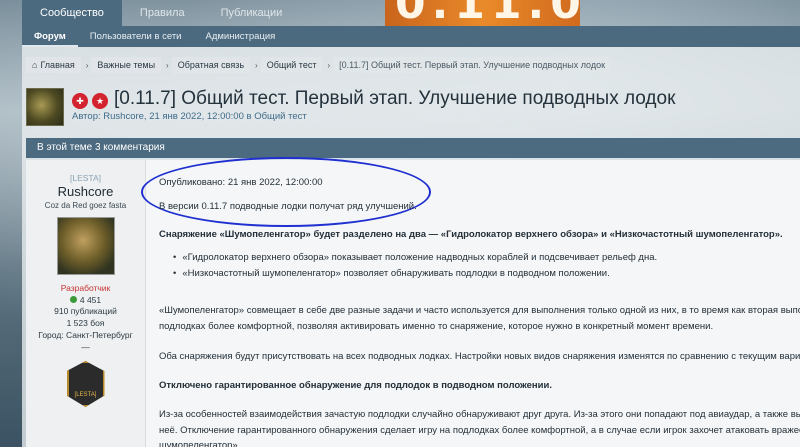 This screenshot has height=447, width=800. I want to click on breadcrumb-home: ⌂ Главная, so click(53, 65).